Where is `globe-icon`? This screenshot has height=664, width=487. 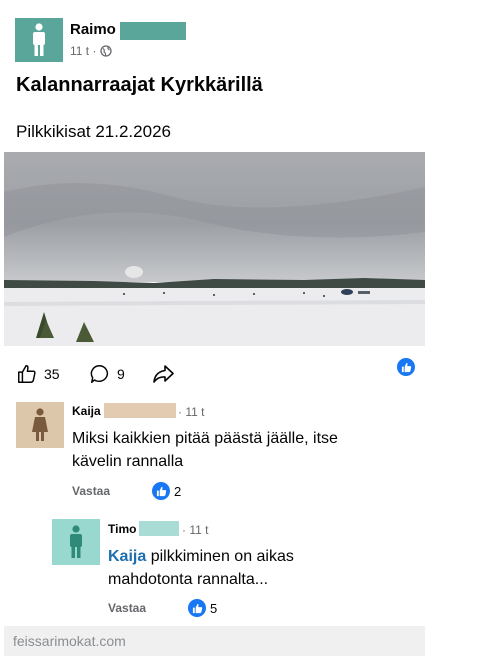 globe-icon is located at coordinates (106, 51).